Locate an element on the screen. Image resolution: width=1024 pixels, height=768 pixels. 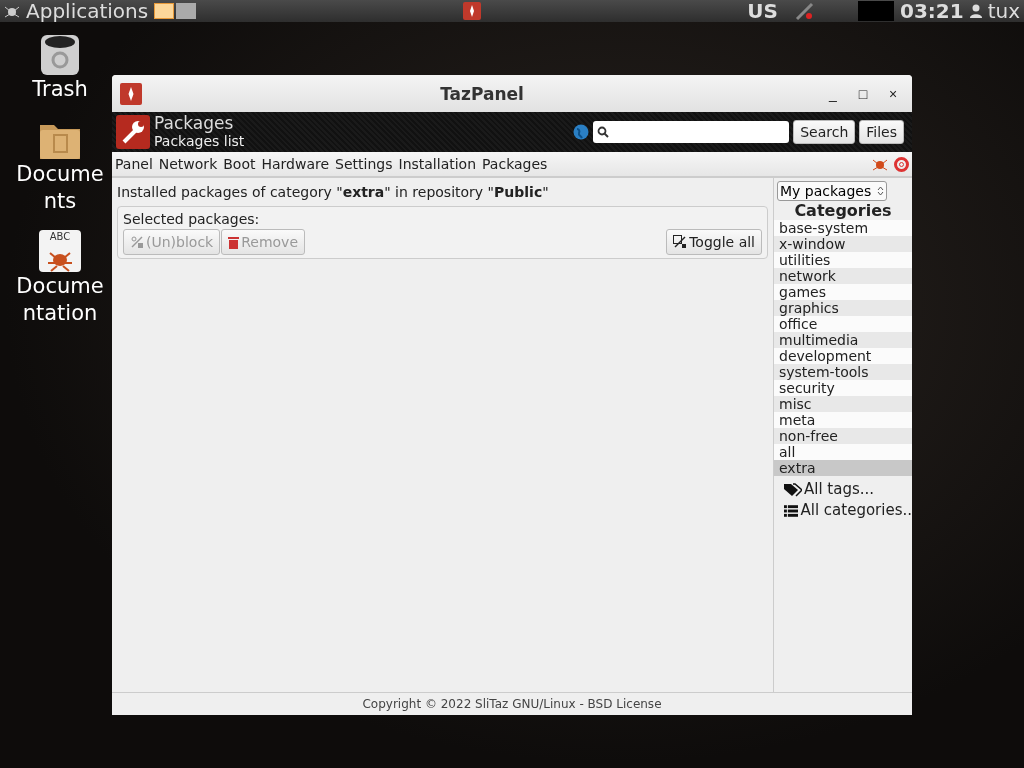
category-item: multimedia is located at coordinates (843, 340).